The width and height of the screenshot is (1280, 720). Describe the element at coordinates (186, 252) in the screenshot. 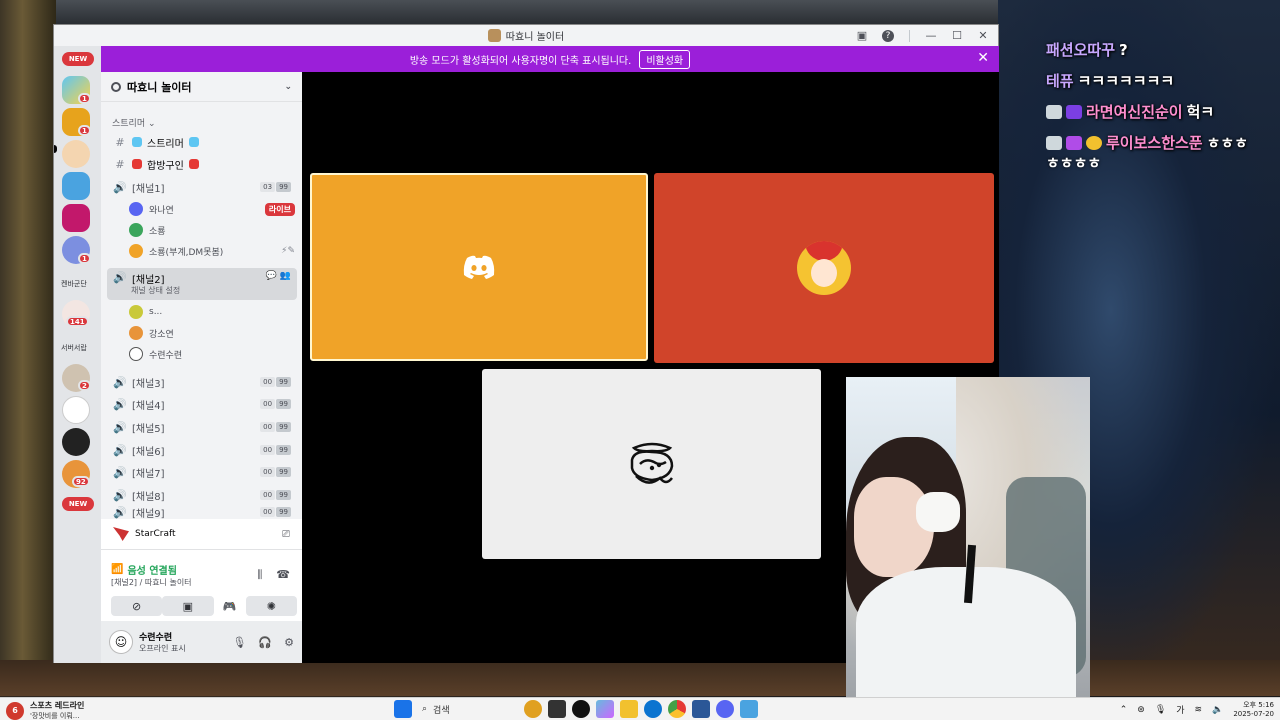

I see `user-name: 소룡(부계,DM못봄)` at that location.